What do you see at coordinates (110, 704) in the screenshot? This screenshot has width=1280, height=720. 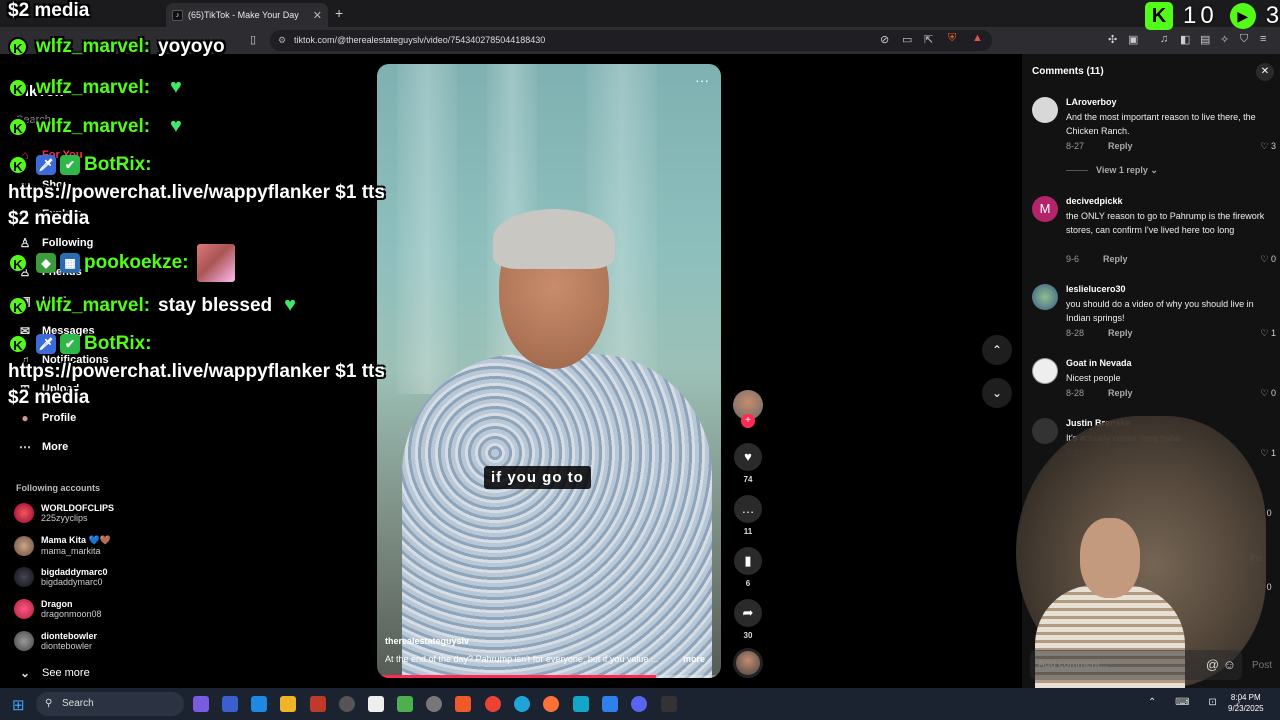 I see `taskbar-search: ⚲ Search` at bounding box center [110, 704].